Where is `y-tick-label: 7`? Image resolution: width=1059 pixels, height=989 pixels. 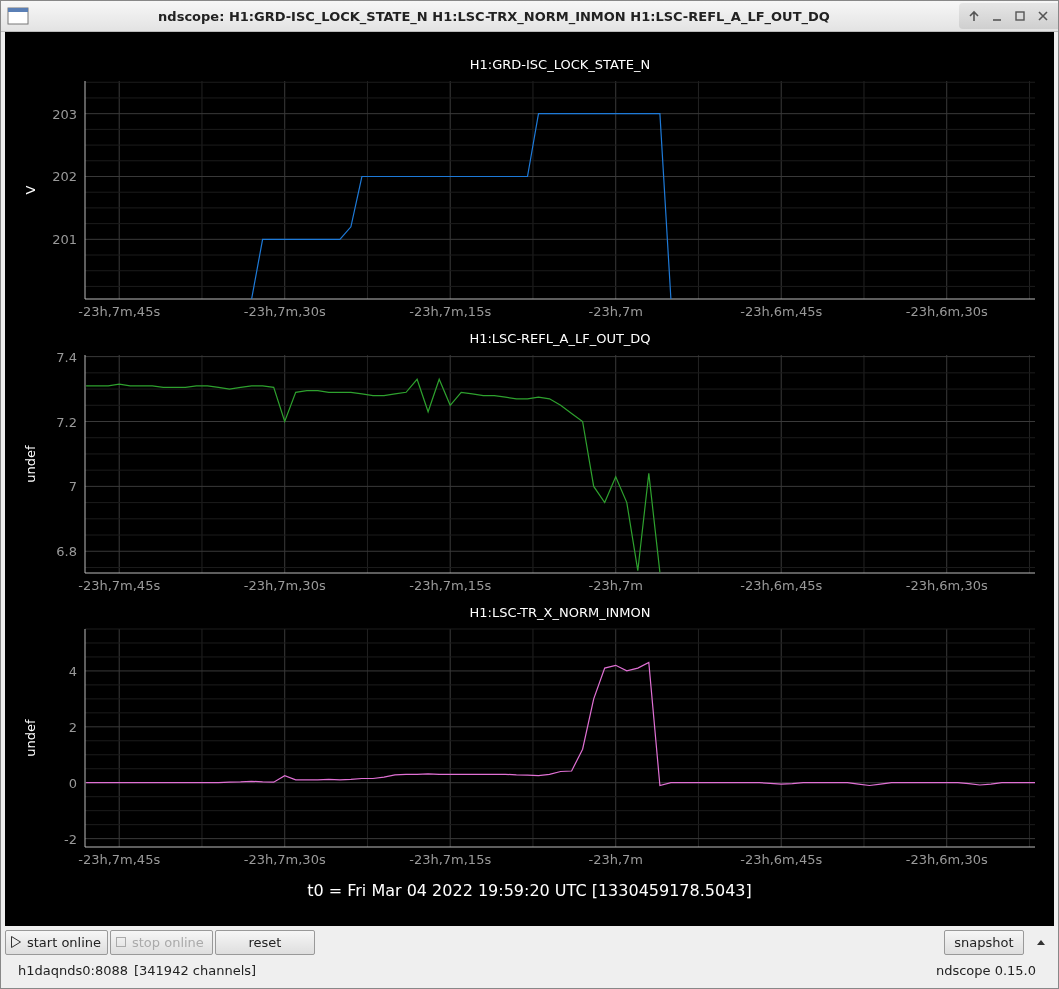
y-tick-label: 7 is located at coordinates (72, 487).